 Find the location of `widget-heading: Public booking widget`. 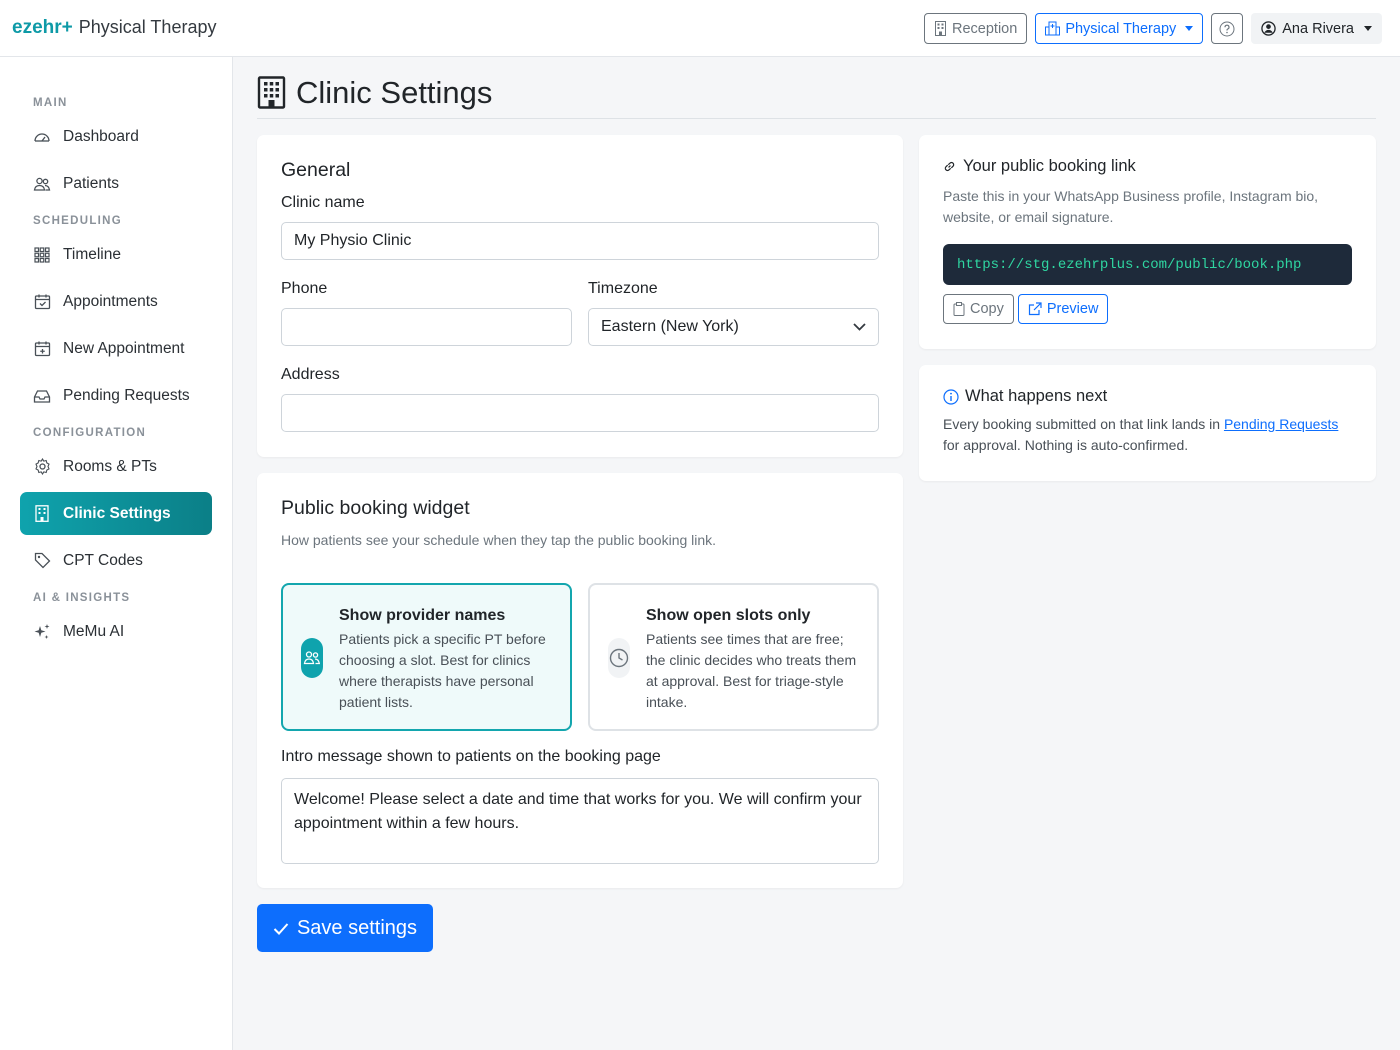

widget-heading: Public booking widget is located at coordinates (375, 508).